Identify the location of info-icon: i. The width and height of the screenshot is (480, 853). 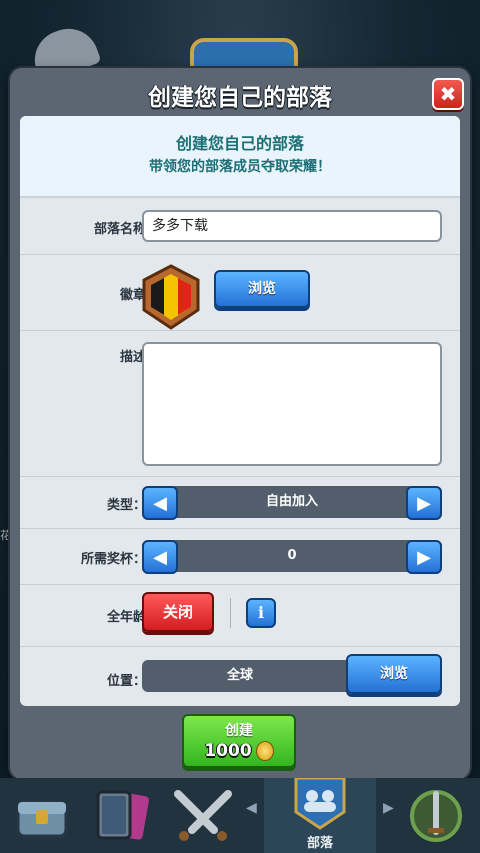
(261, 612).